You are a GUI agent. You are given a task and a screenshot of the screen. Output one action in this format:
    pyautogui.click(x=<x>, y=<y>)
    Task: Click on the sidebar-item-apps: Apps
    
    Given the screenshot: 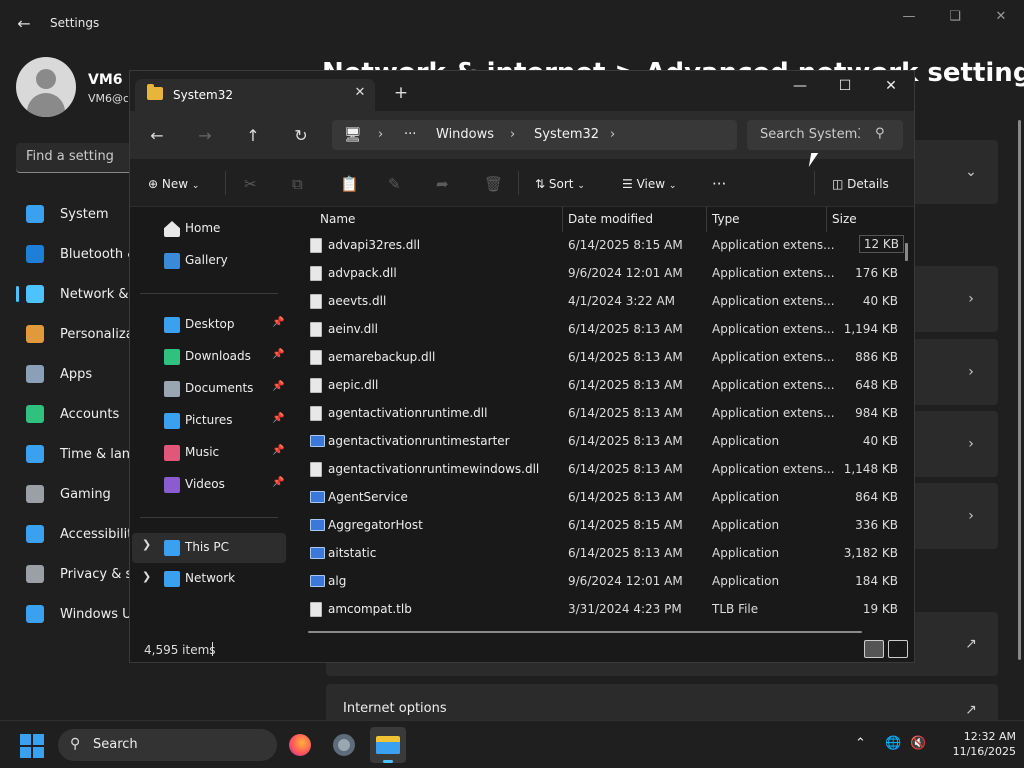 What is the action you would take?
    pyautogui.click(x=74, y=374)
    